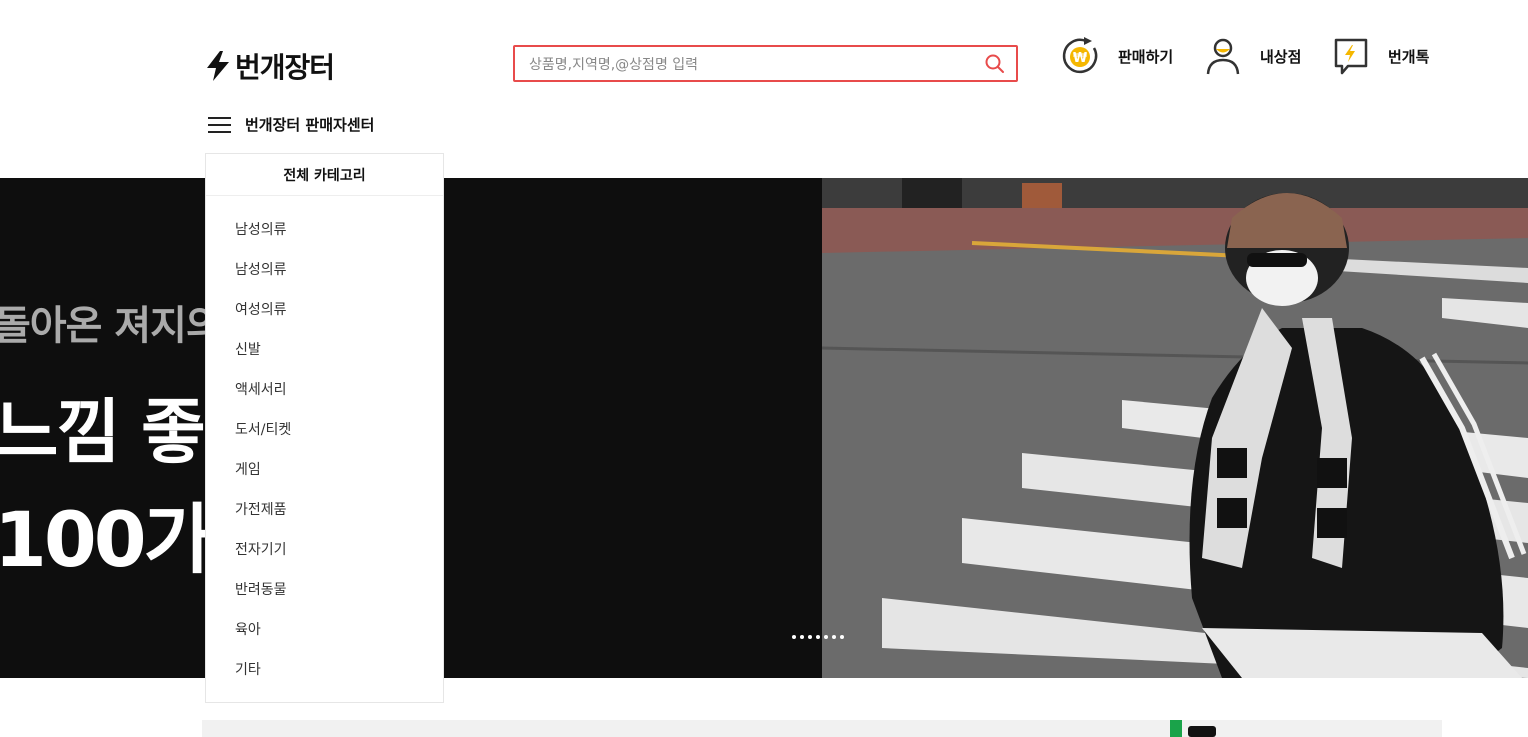 The width and height of the screenshot is (1528, 737). Describe the element at coordinates (1281, 56) in the screenshot. I see `my-store-label: 내상점` at that location.